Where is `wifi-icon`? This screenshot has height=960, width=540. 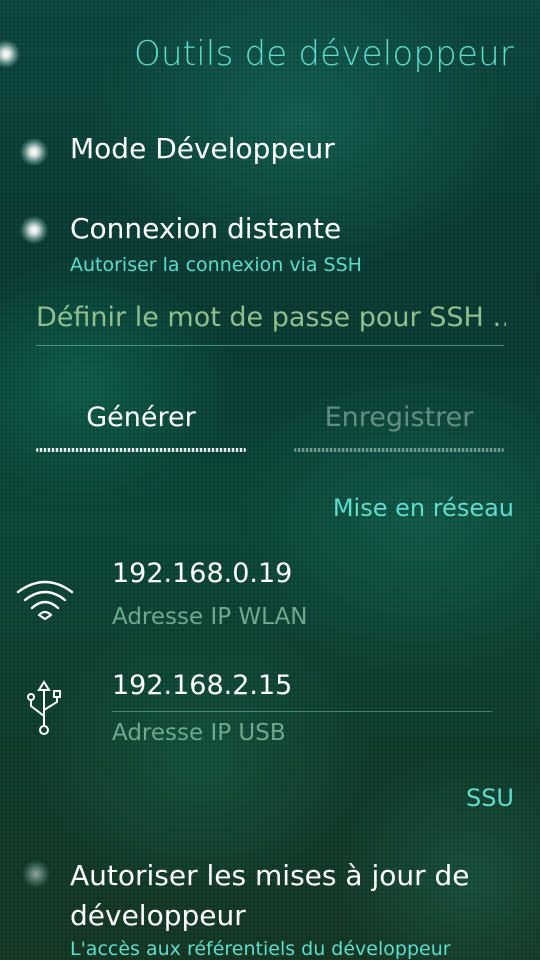
wifi-icon is located at coordinates (45, 600).